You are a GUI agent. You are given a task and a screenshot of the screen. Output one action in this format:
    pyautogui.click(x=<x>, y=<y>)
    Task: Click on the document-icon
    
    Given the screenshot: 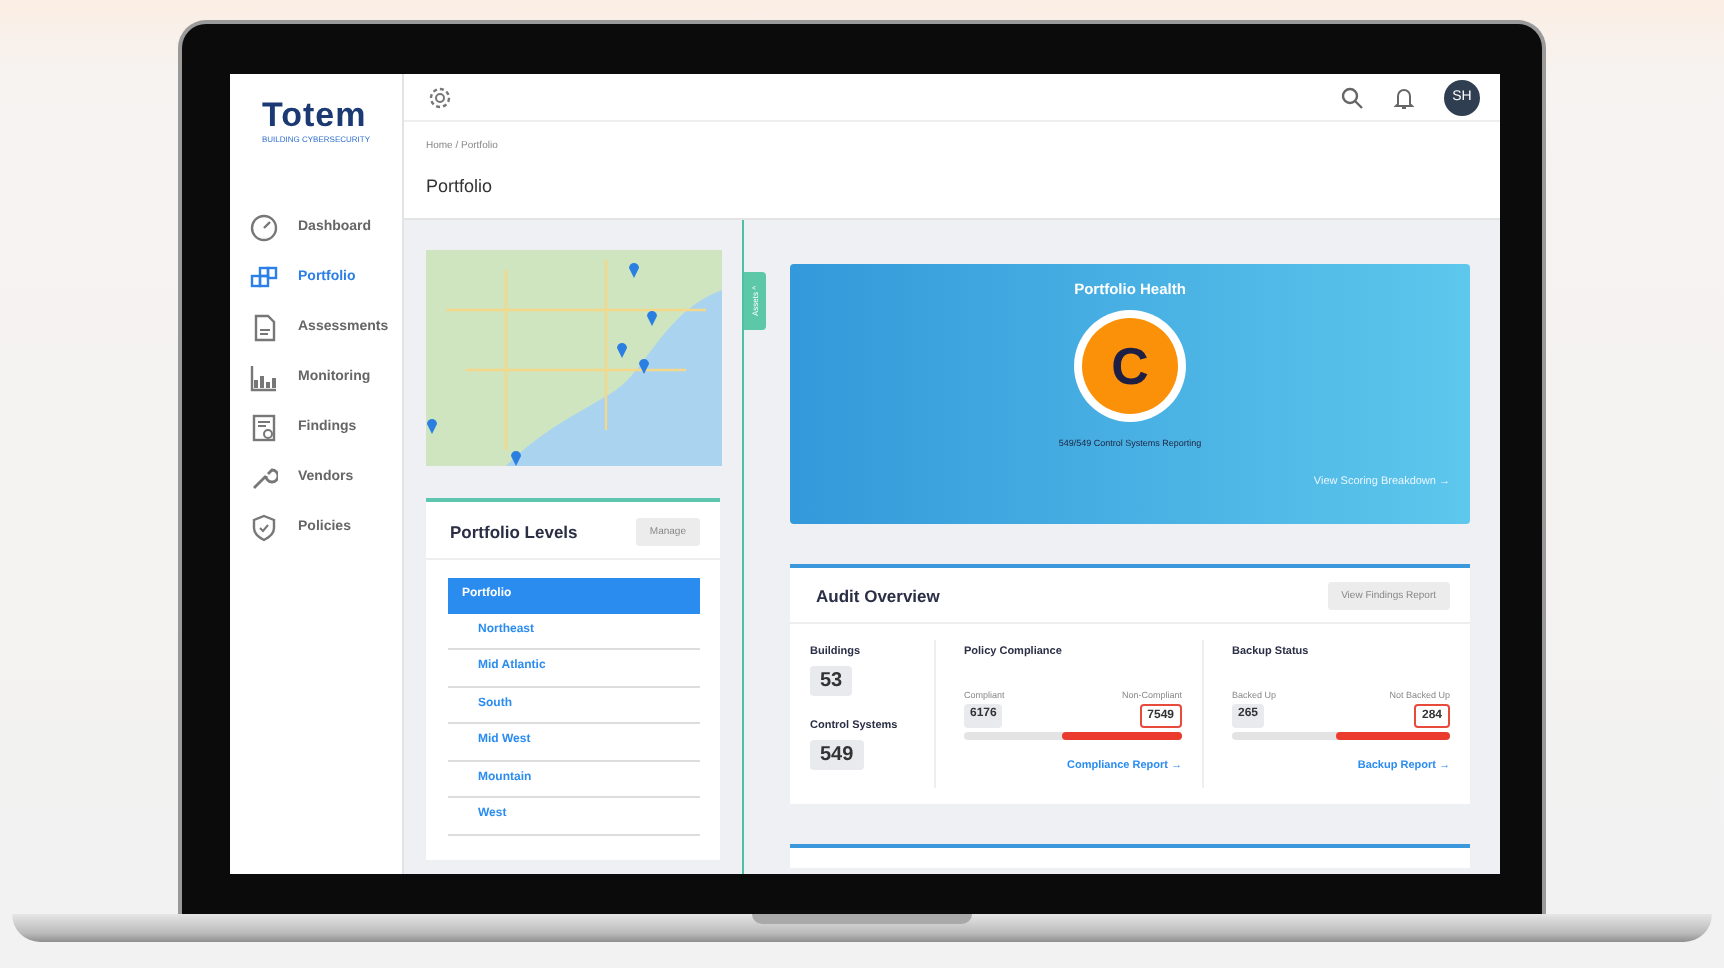 What is the action you would take?
    pyautogui.click(x=264, y=327)
    